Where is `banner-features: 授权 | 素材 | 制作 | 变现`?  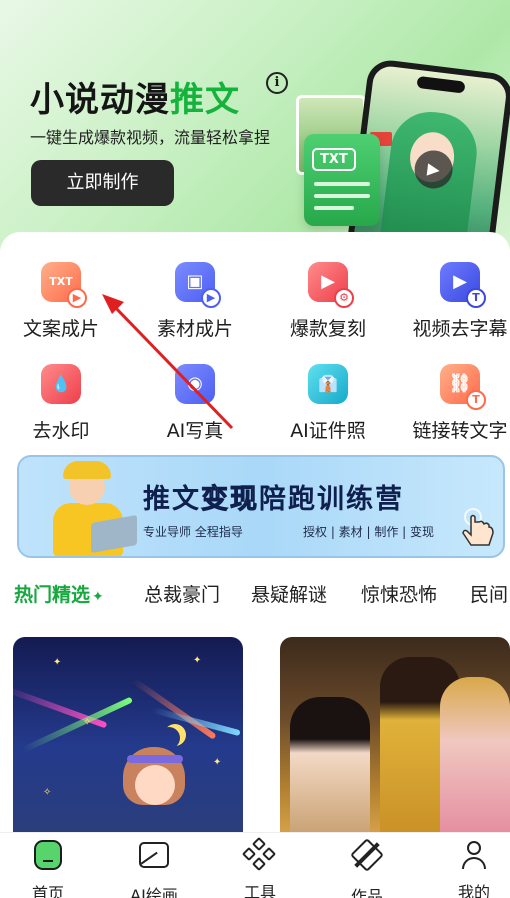
banner-features: 授权 | 素材 | 制作 | 变现 is located at coordinates (369, 532).